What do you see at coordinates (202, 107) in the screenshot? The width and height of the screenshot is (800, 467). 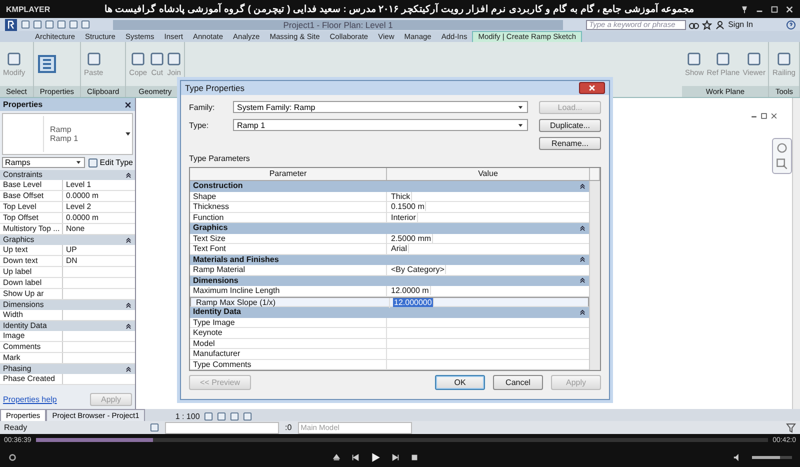 I see `field-label: Family:` at bounding box center [202, 107].